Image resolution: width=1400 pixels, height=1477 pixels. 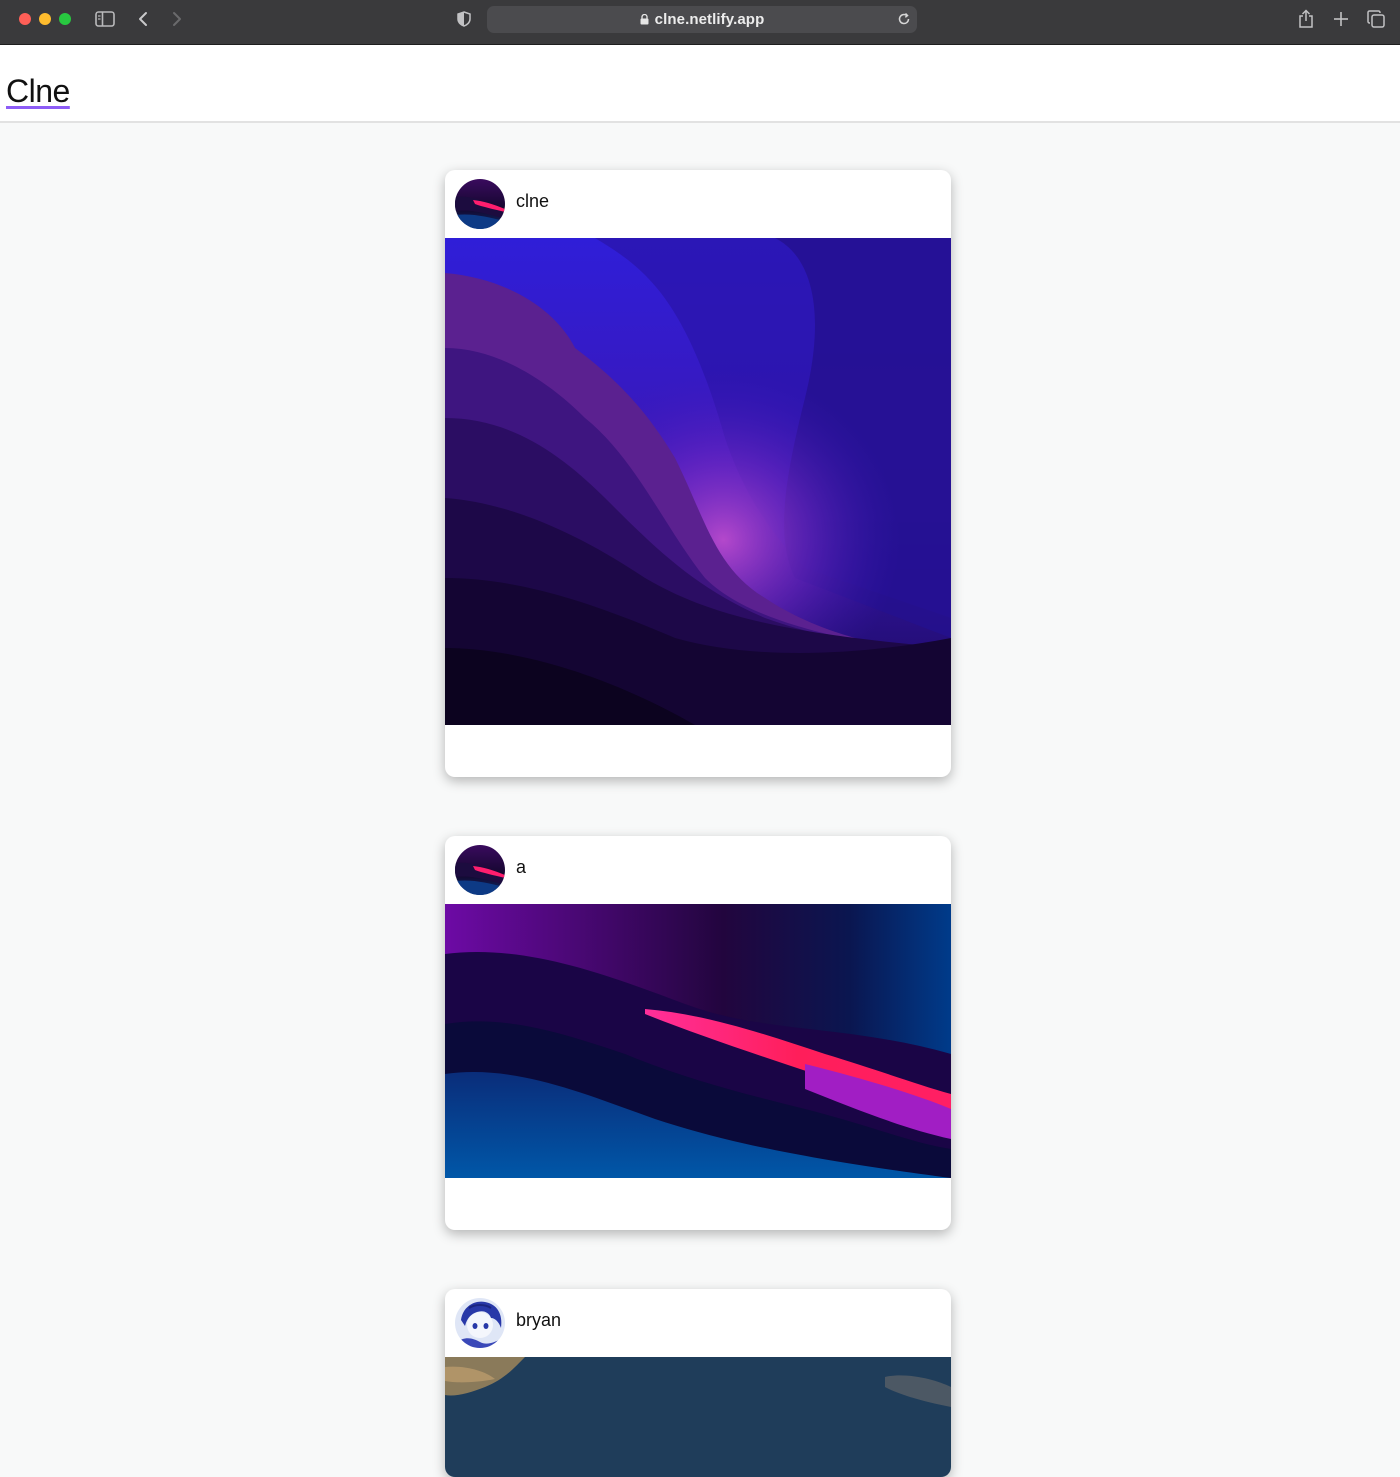 What do you see at coordinates (177, 19) in the screenshot?
I see `forward-icon` at bounding box center [177, 19].